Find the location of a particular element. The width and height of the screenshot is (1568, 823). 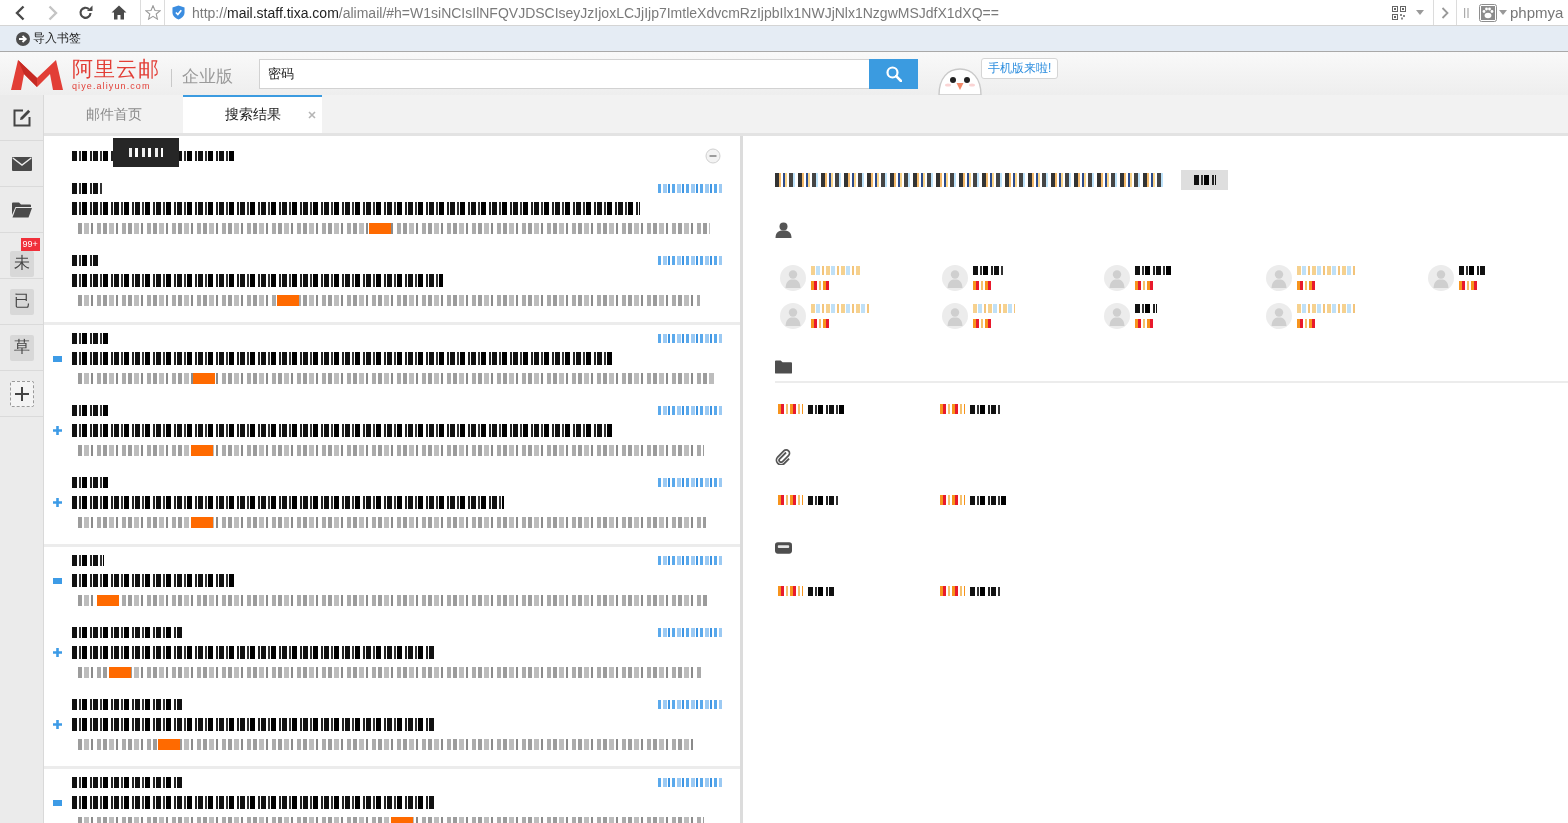

filter-tab: 未 is located at coordinates (21, 263).